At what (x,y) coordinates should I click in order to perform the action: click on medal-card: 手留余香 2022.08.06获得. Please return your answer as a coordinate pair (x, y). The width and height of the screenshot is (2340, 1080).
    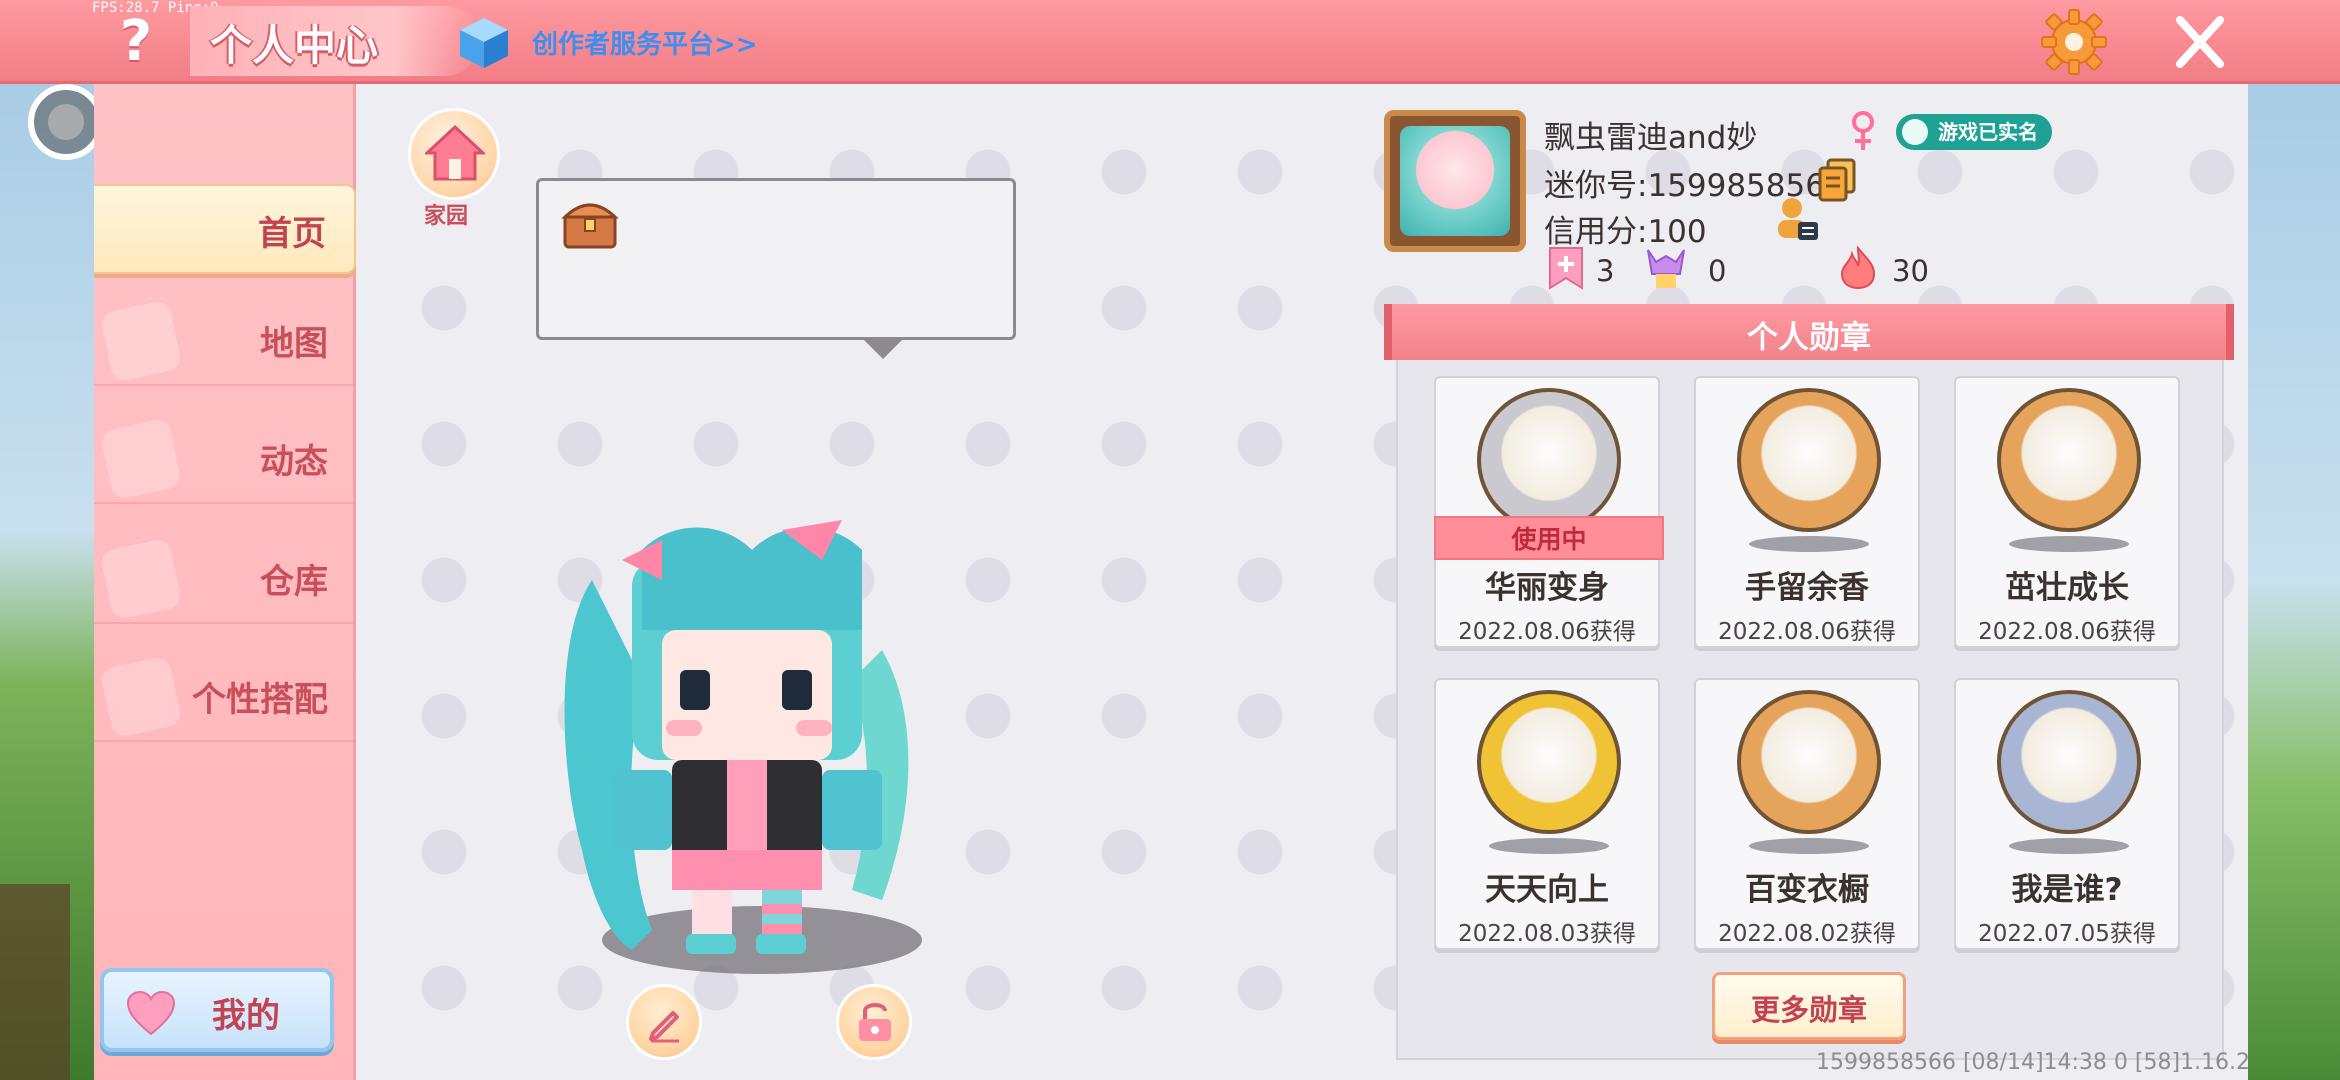
    Looking at the image, I should click on (1807, 512).